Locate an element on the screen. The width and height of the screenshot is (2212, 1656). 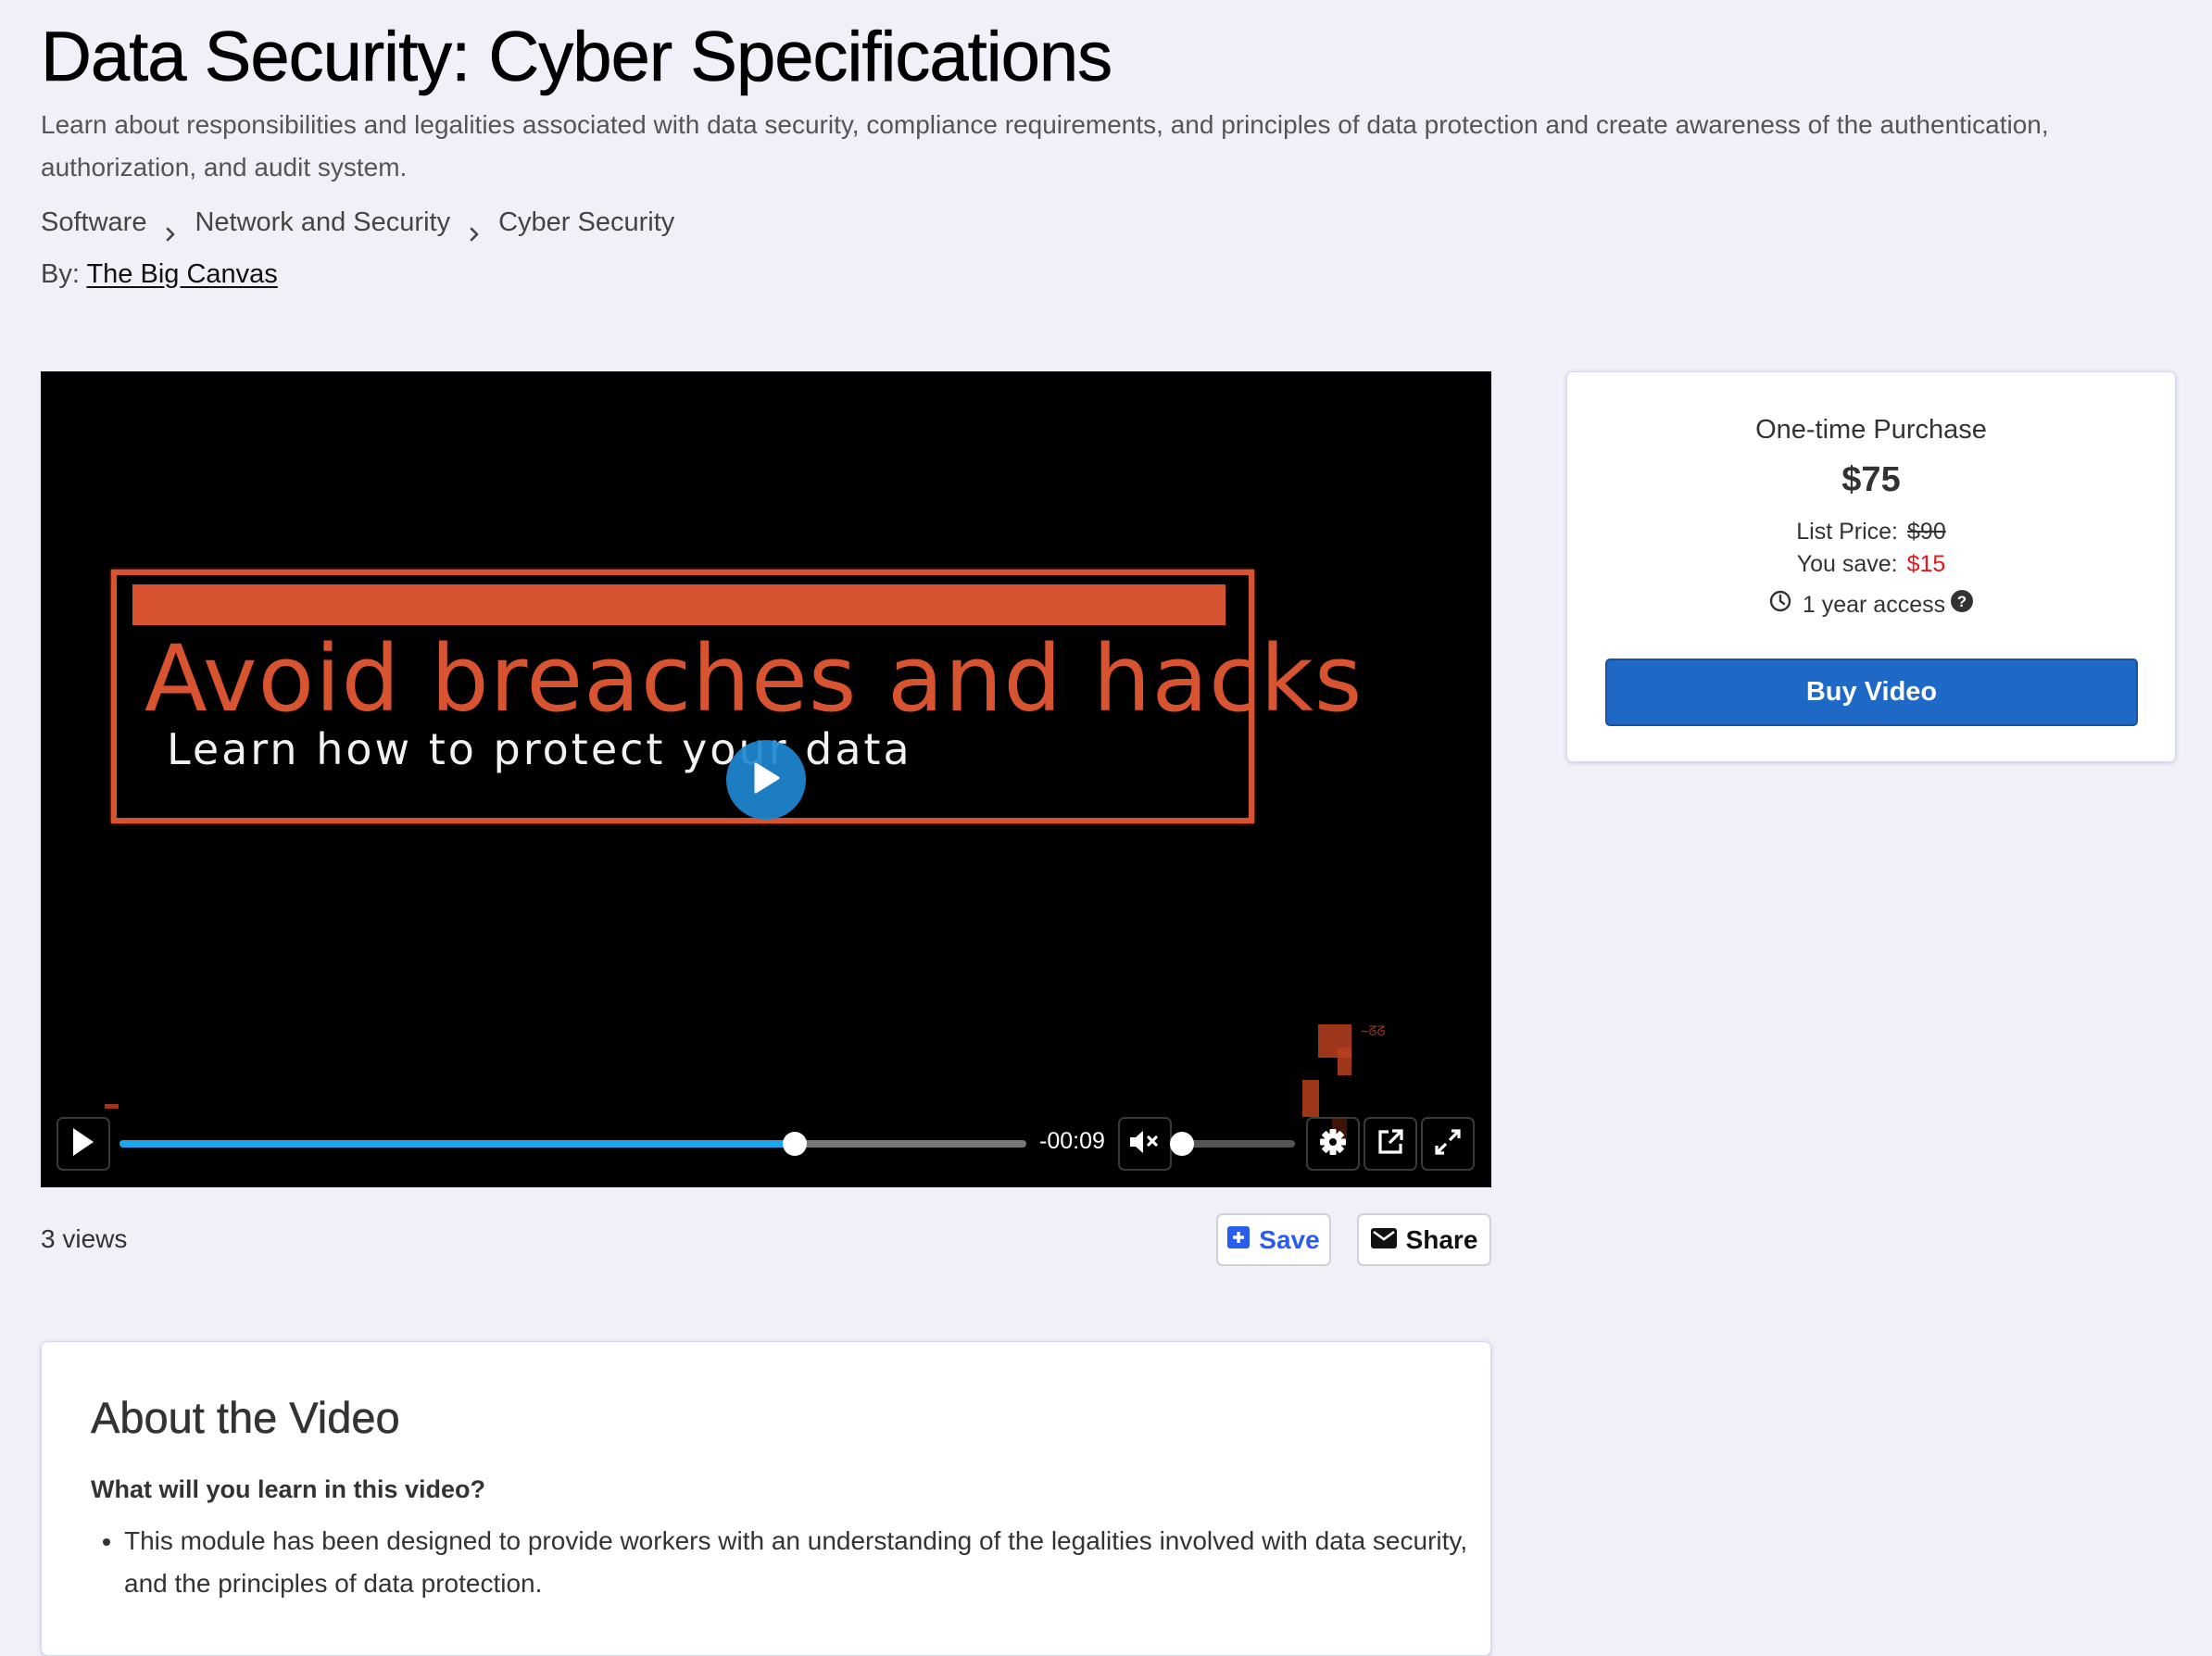
you-save-label: You save: is located at coordinates (1847, 564).